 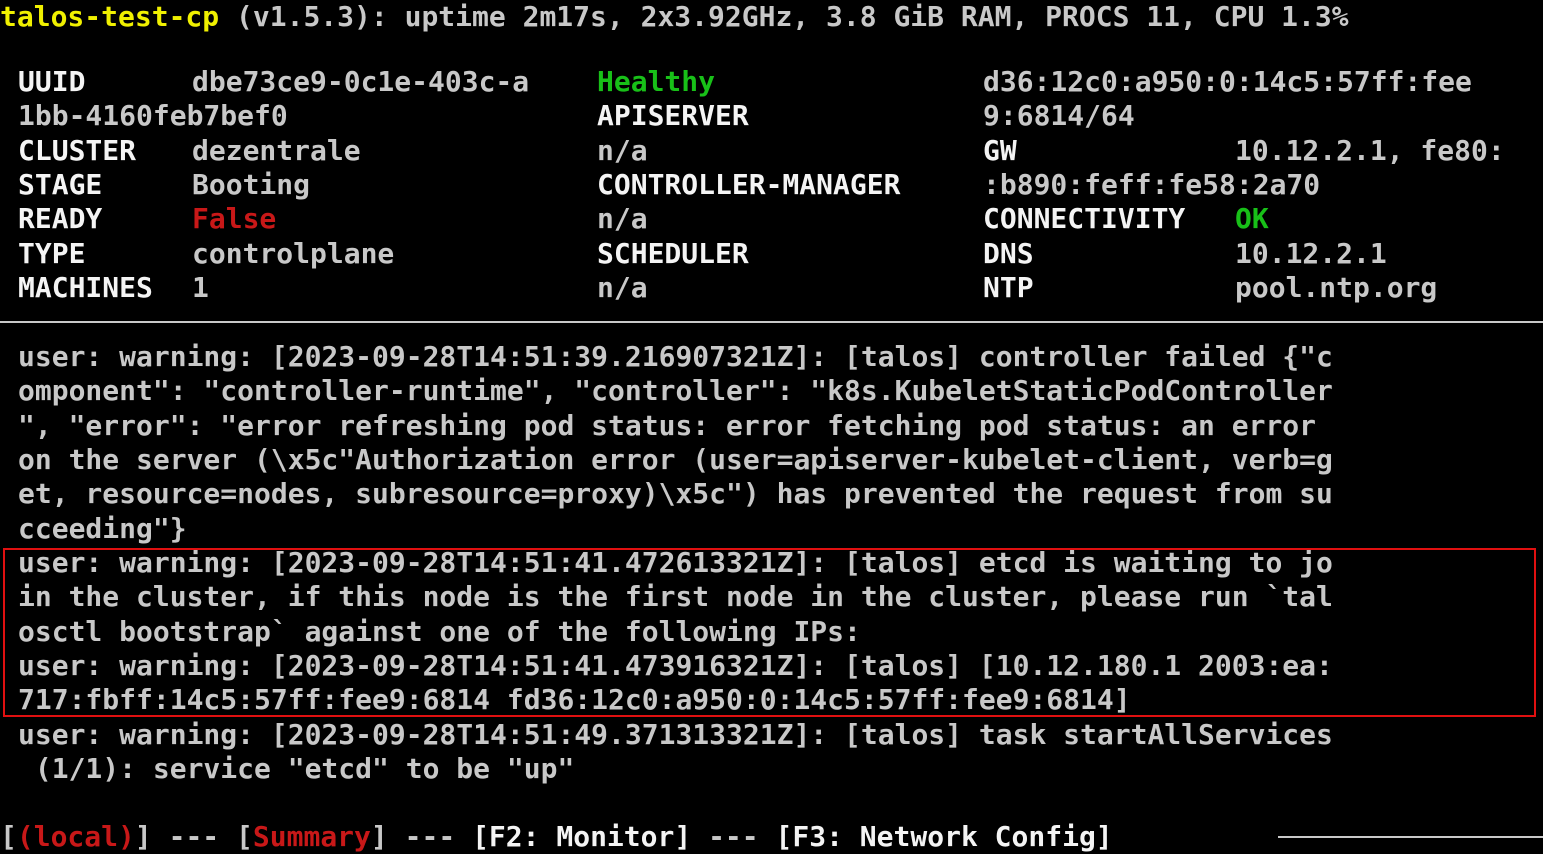 What do you see at coordinates (673, 115) in the screenshot?
I see `apiserver-label: APISERVER` at bounding box center [673, 115].